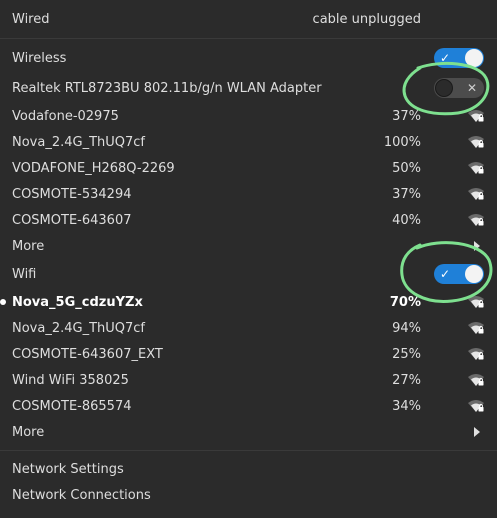 The width and height of the screenshot is (497, 518). What do you see at coordinates (405, 302) in the screenshot?
I see `signal-strength: 70%` at bounding box center [405, 302].